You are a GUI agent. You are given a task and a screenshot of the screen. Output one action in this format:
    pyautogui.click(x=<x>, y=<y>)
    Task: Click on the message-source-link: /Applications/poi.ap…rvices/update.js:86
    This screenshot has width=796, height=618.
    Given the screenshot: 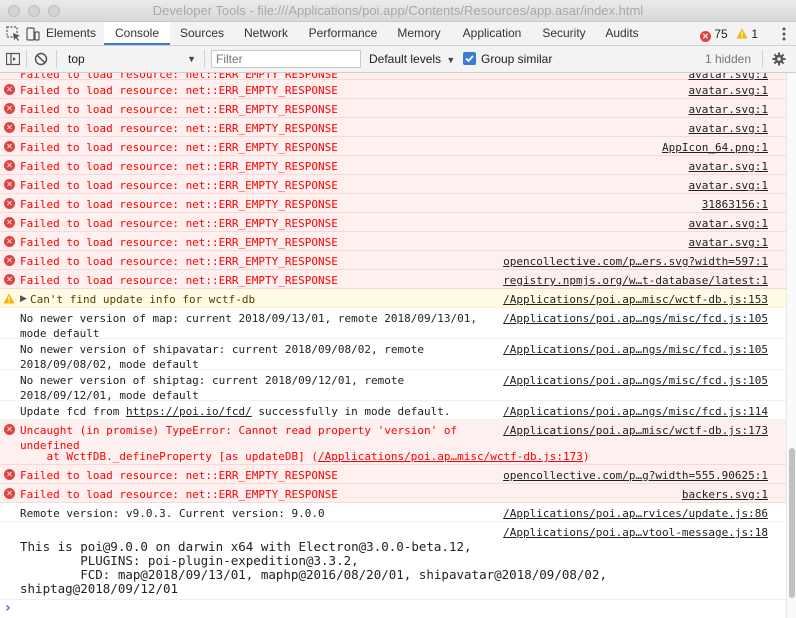 What is the action you would take?
    pyautogui.click(x=635, y=513)
    